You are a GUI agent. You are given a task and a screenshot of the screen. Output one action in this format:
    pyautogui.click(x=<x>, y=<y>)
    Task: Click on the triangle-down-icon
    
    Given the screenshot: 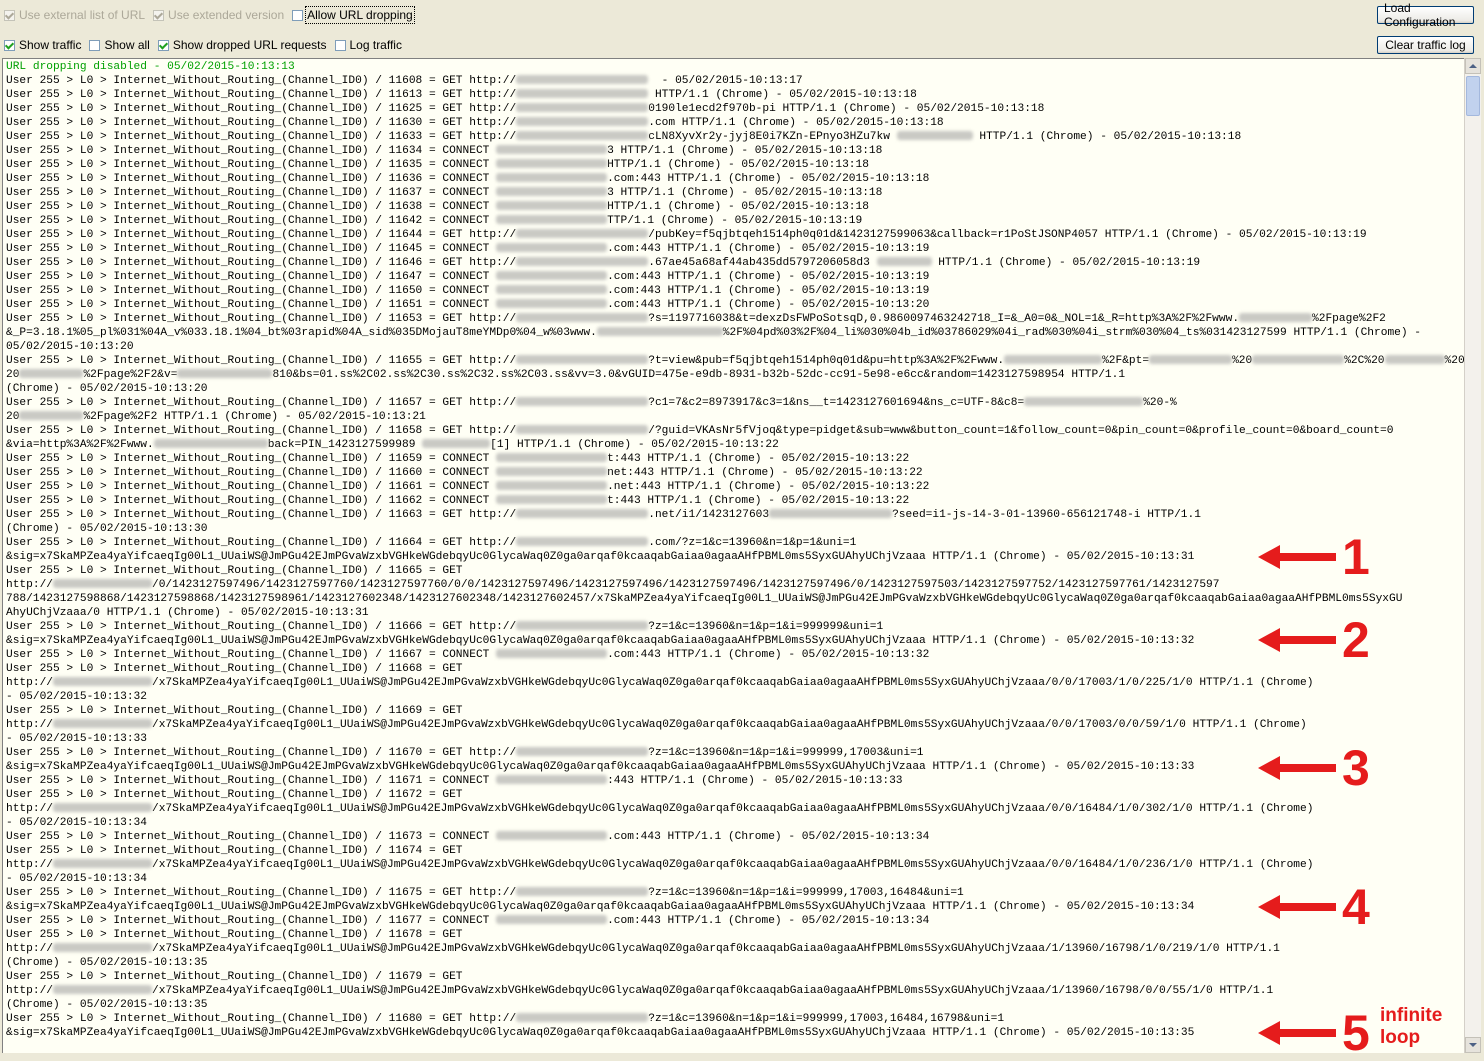 What is the action you would take?
    pyautogui.click(x=1473, y=1045)
    